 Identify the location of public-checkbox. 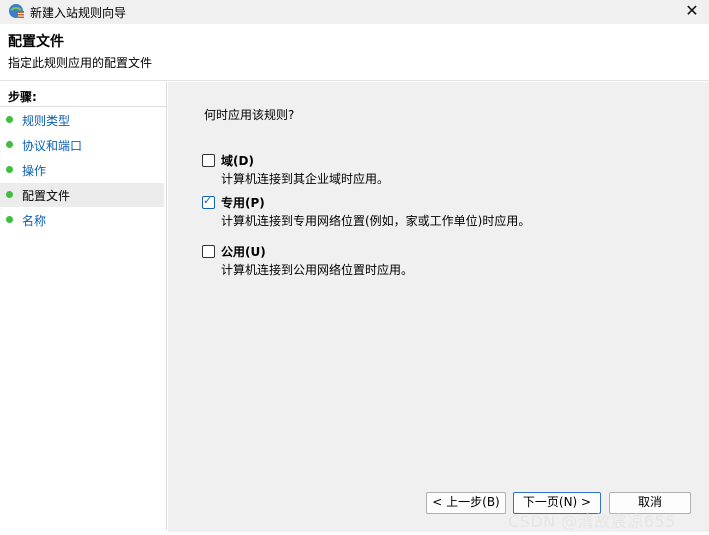
(208, 251).